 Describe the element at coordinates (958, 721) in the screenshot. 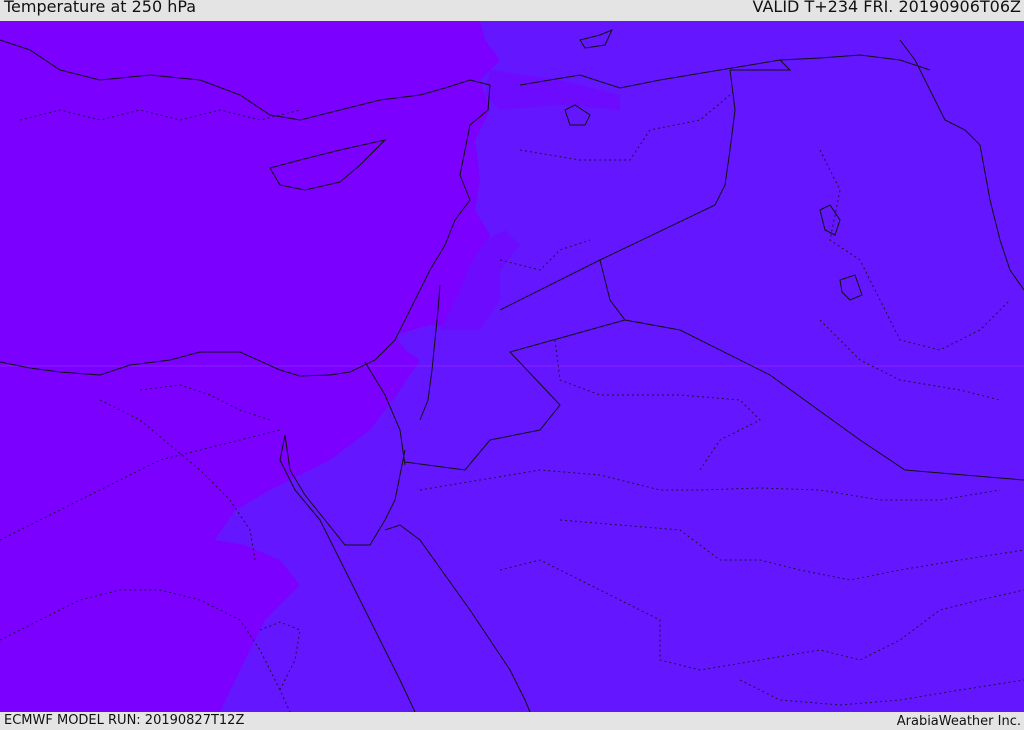

I see `credit: ArabiaWeather Inc.` at that location.